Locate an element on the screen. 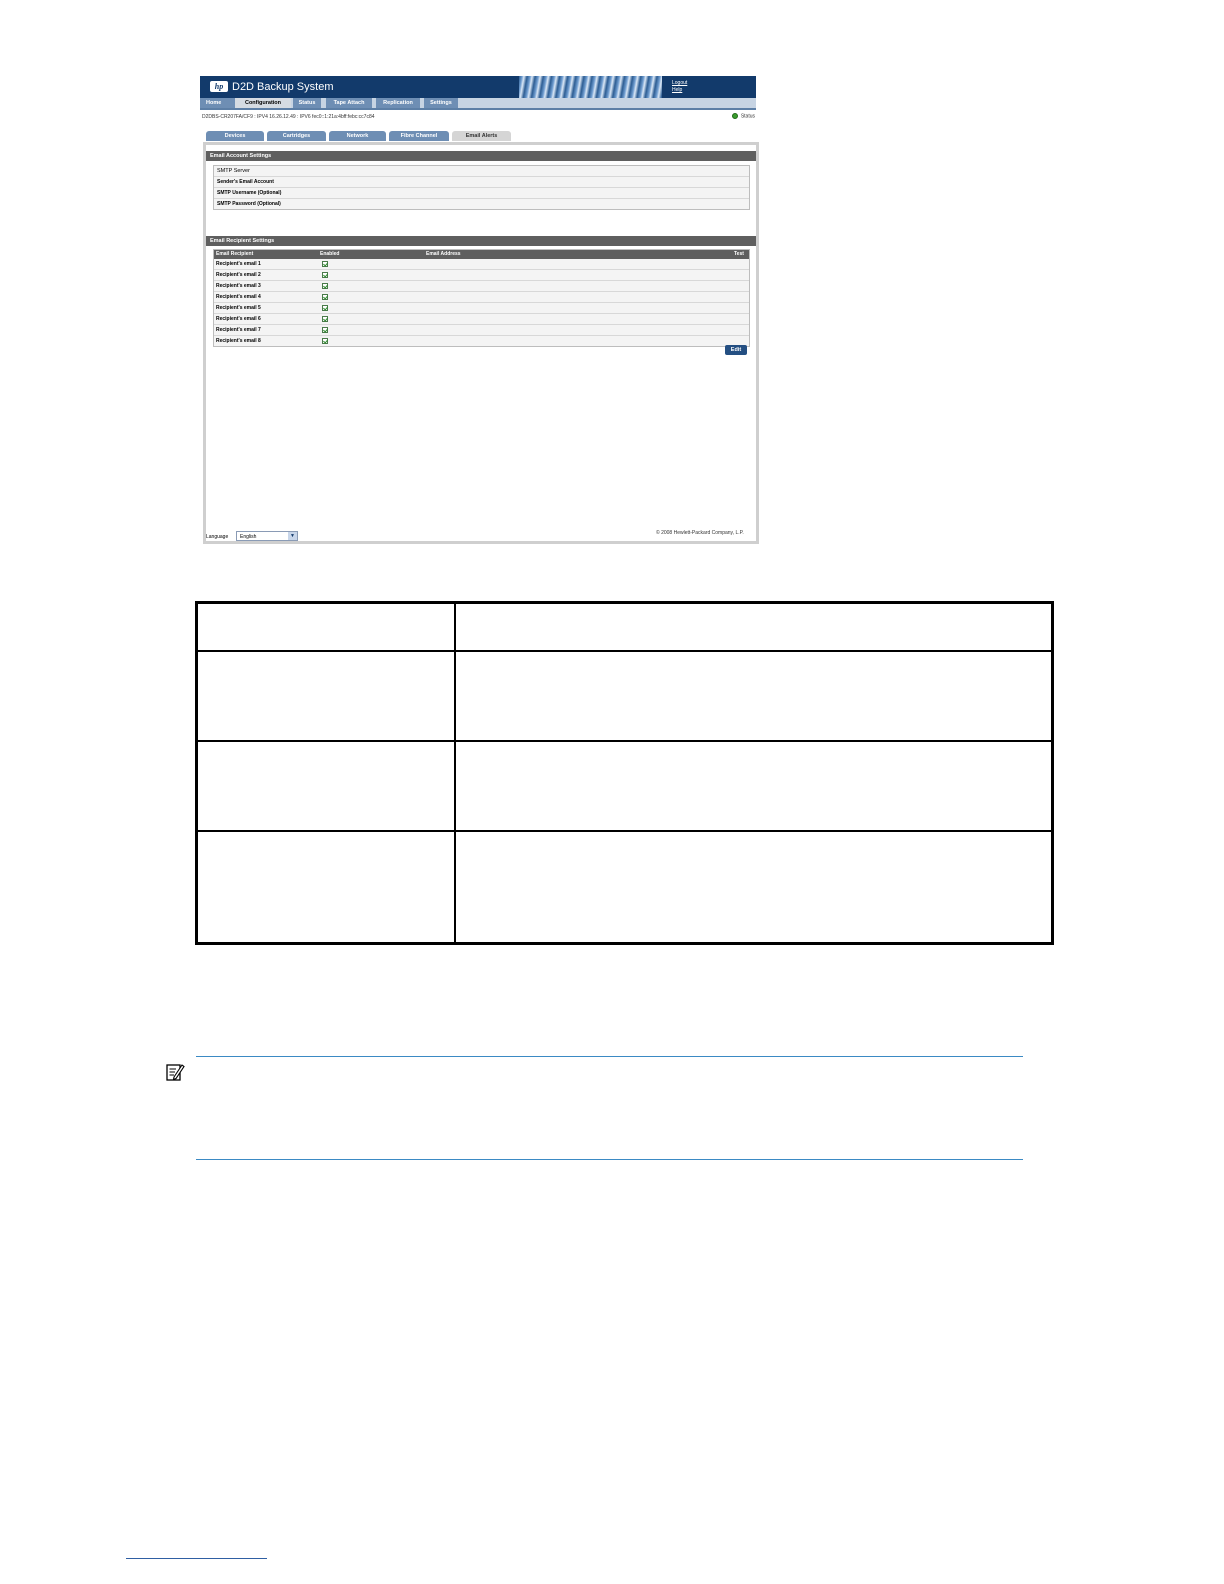 The image size is (1224, 1584). nav-replication: Replication is located at coordinates (398, 103).